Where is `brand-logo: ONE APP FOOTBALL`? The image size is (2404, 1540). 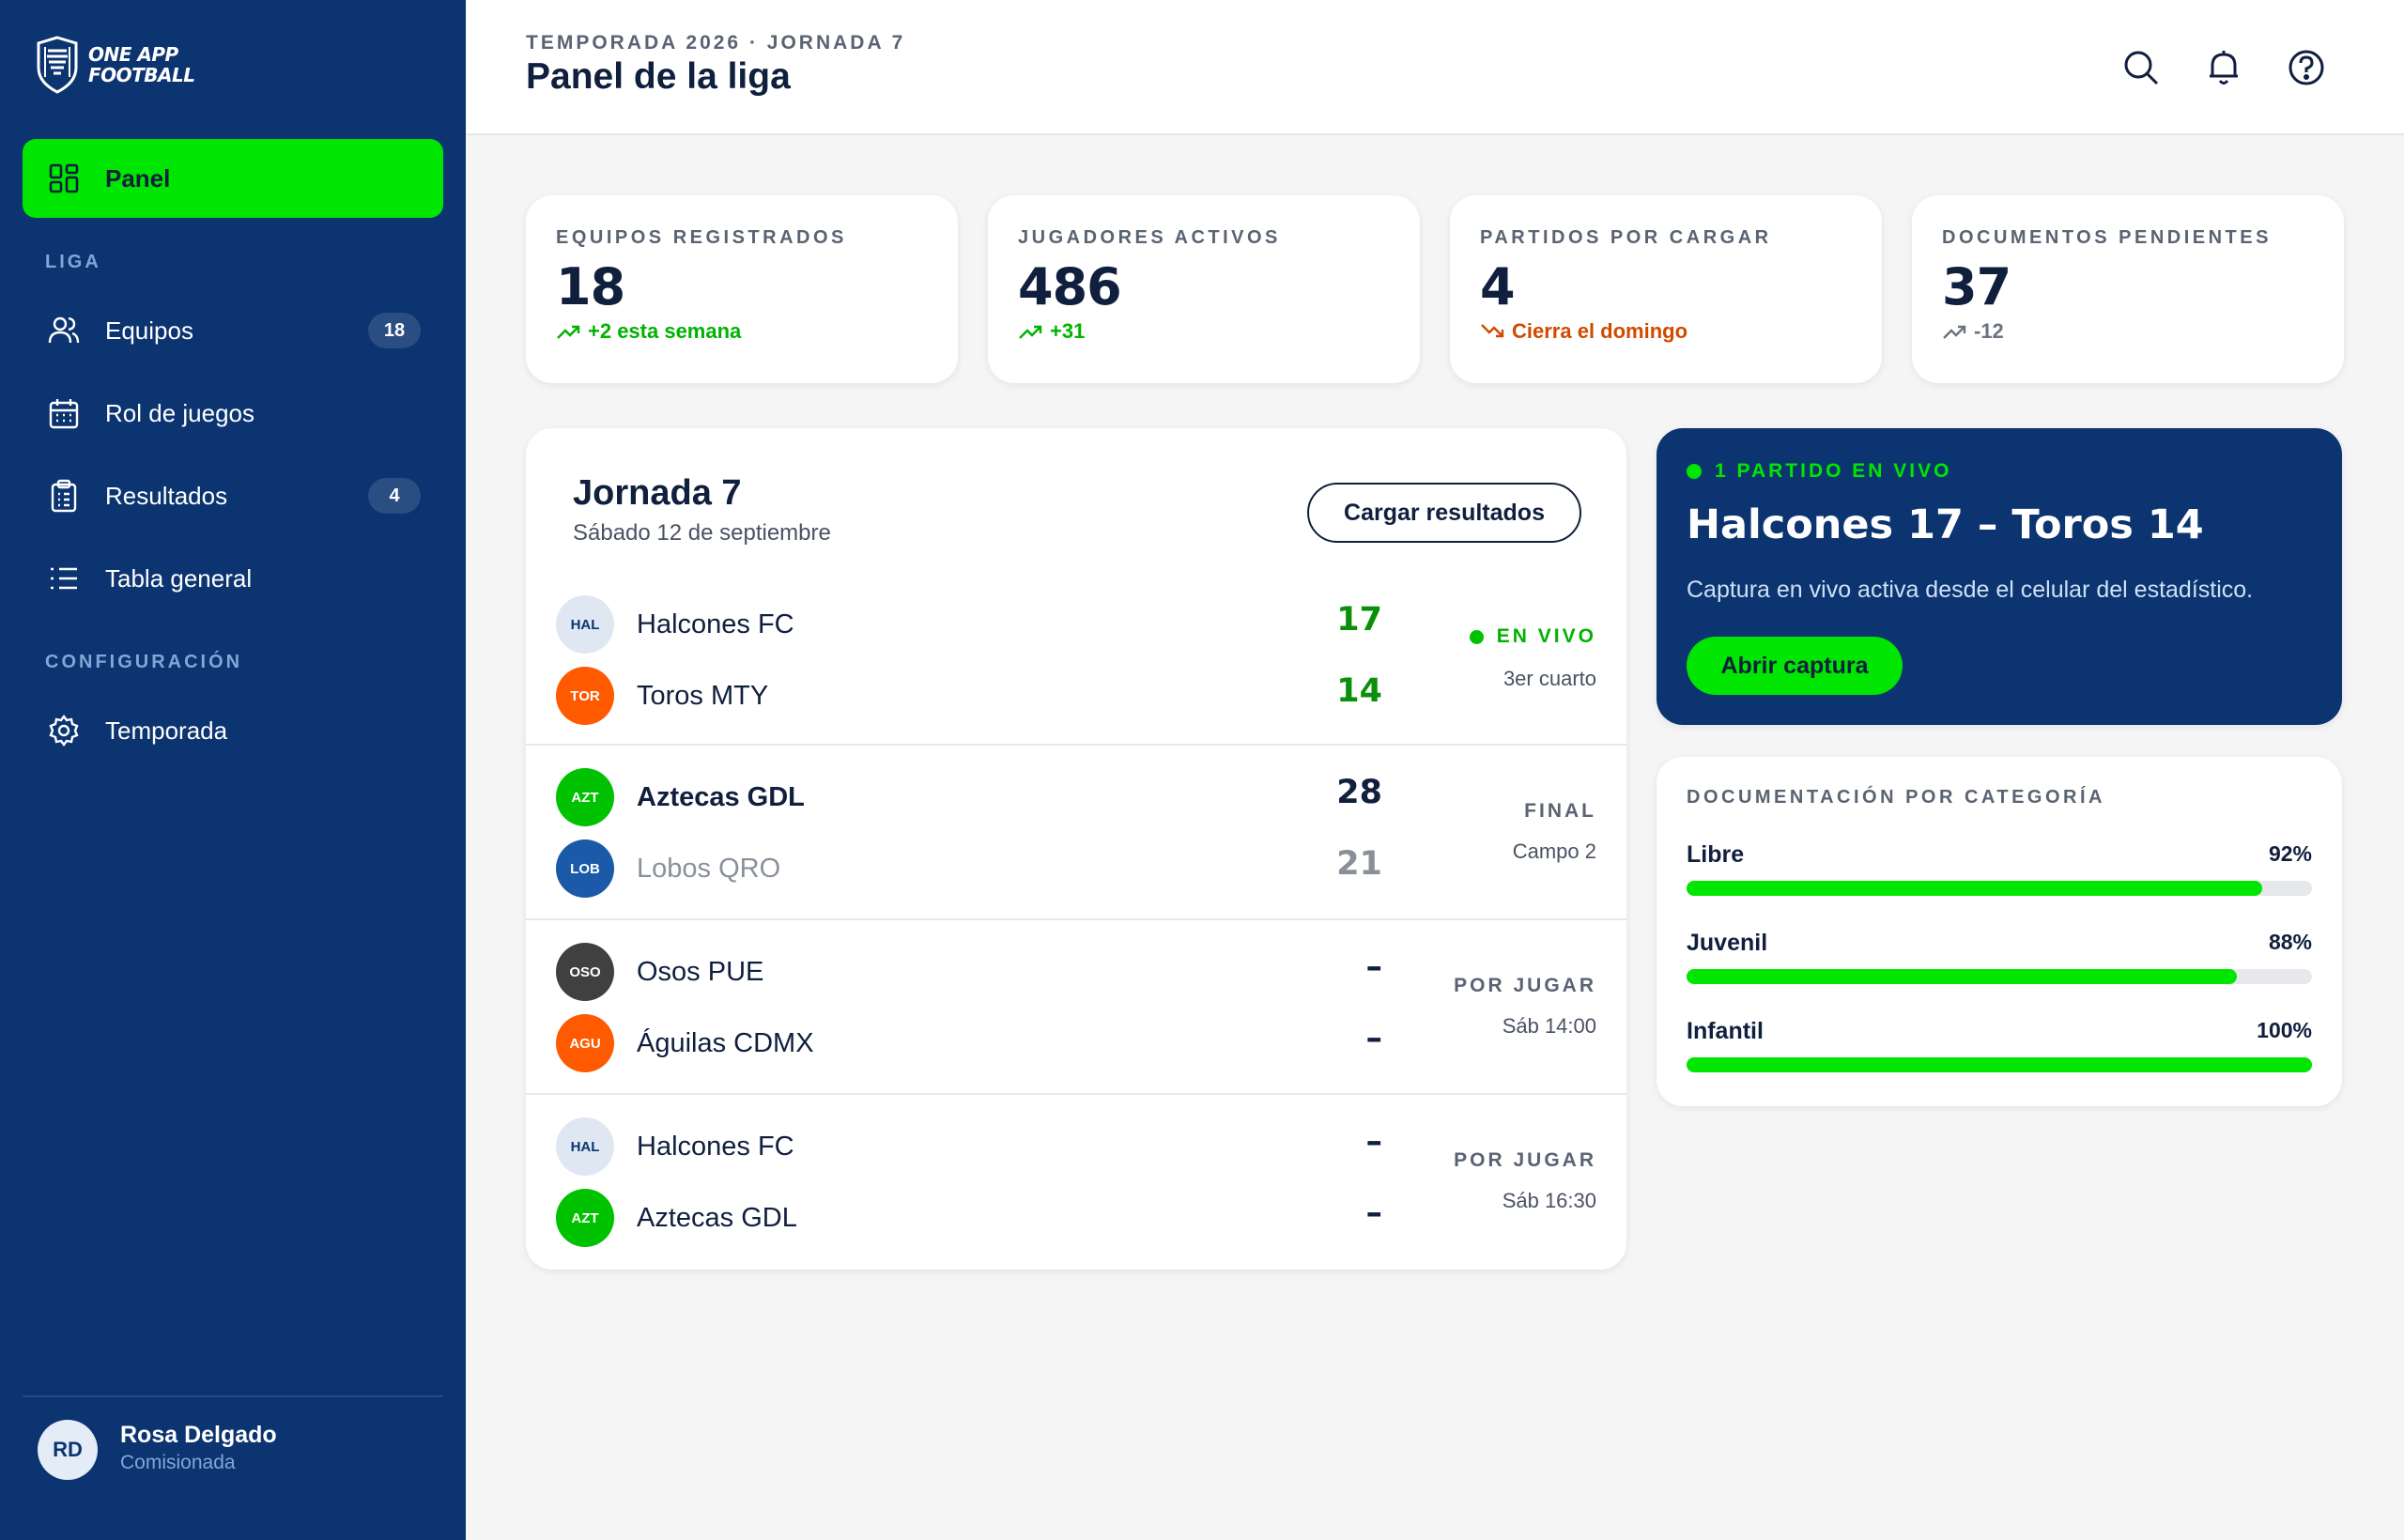 brand-logo: ONE APP FOOTBALL is located at coordinates (115, 65).